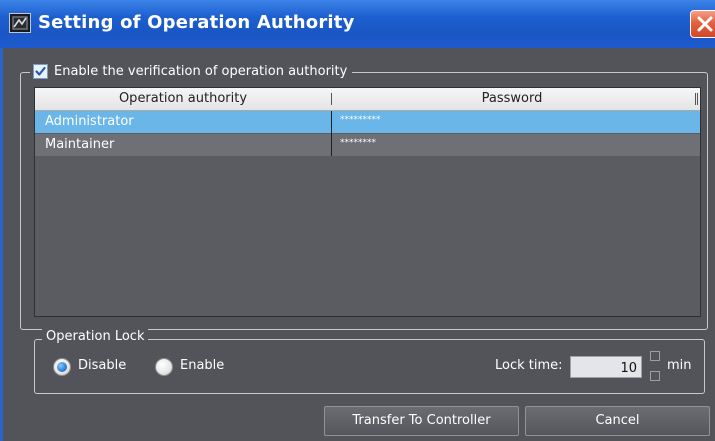  I want to click on lock-time-label: Lock time:, so click(529, 365).